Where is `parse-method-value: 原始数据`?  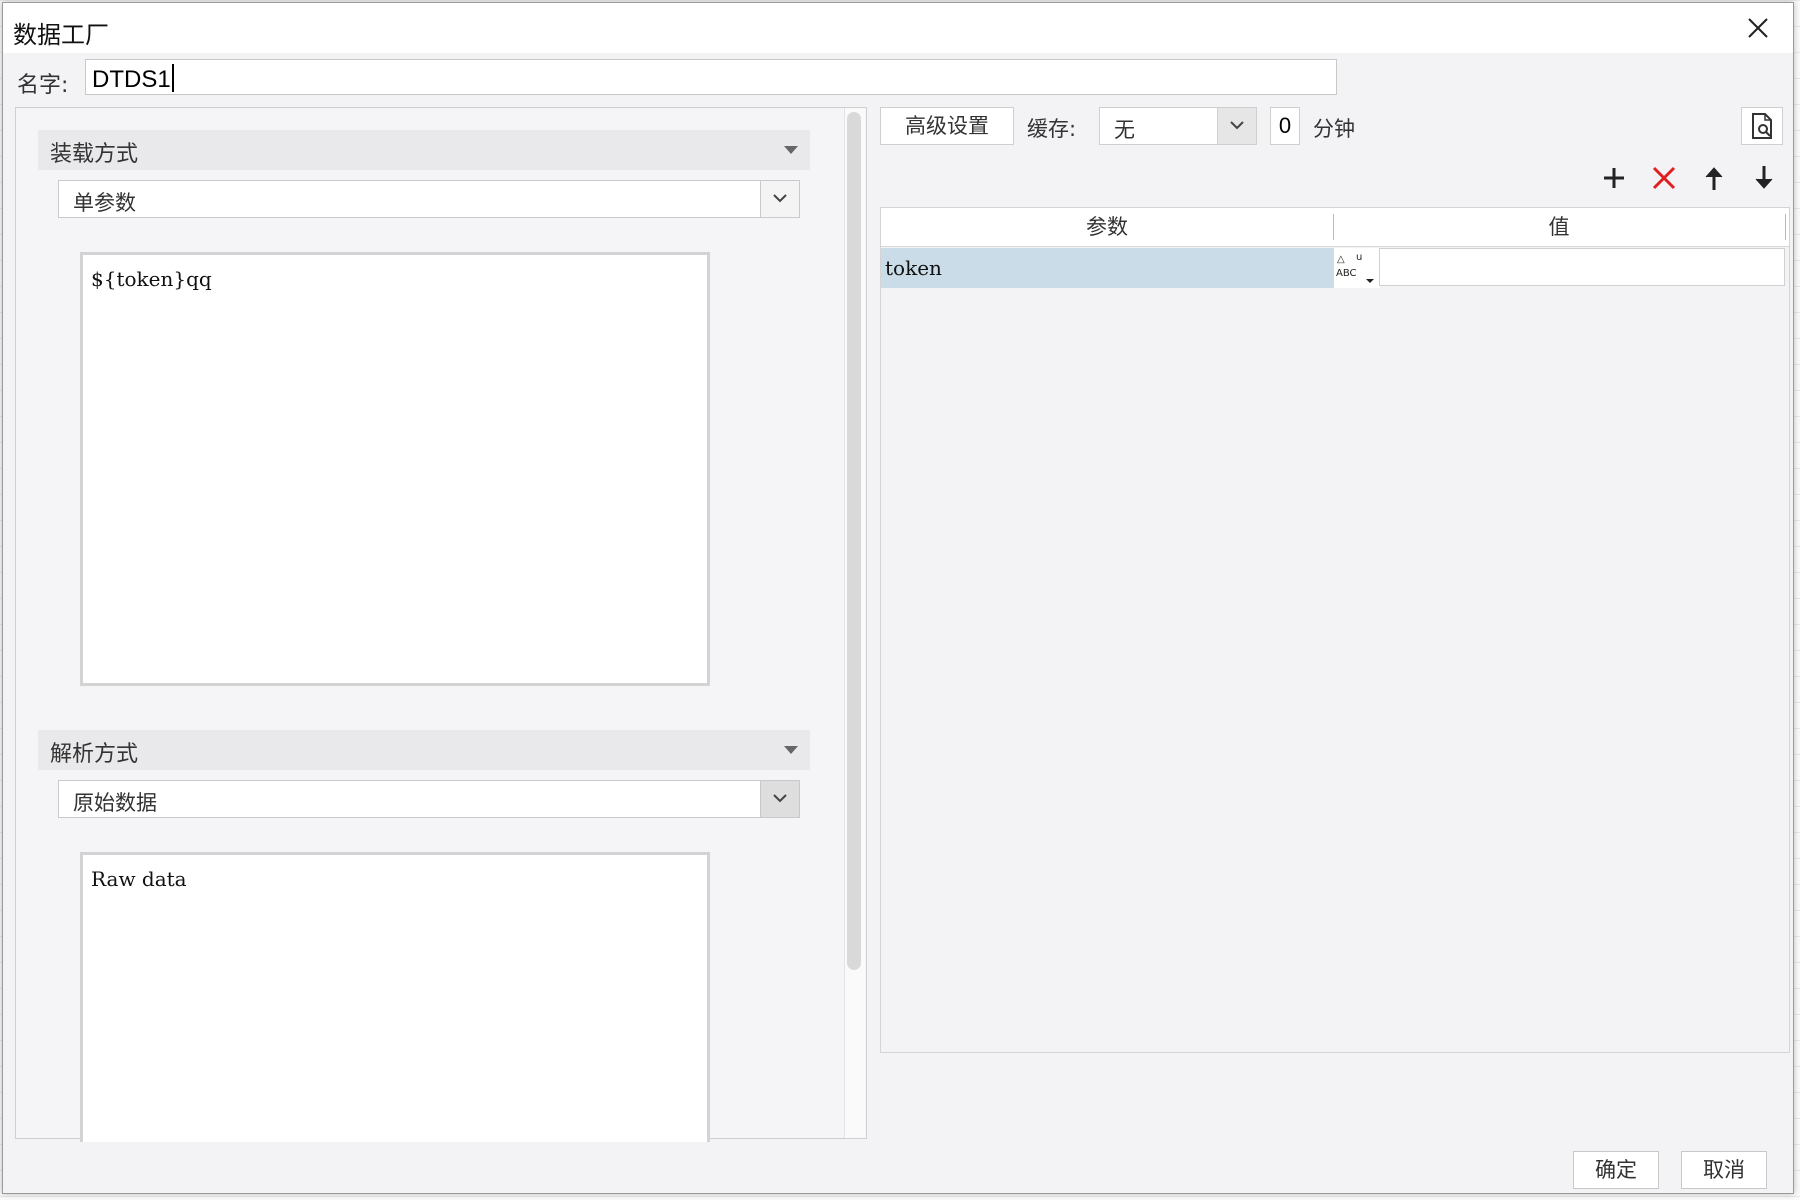 parse-method-value: 原始数据 is located at coordinates (115, 803).